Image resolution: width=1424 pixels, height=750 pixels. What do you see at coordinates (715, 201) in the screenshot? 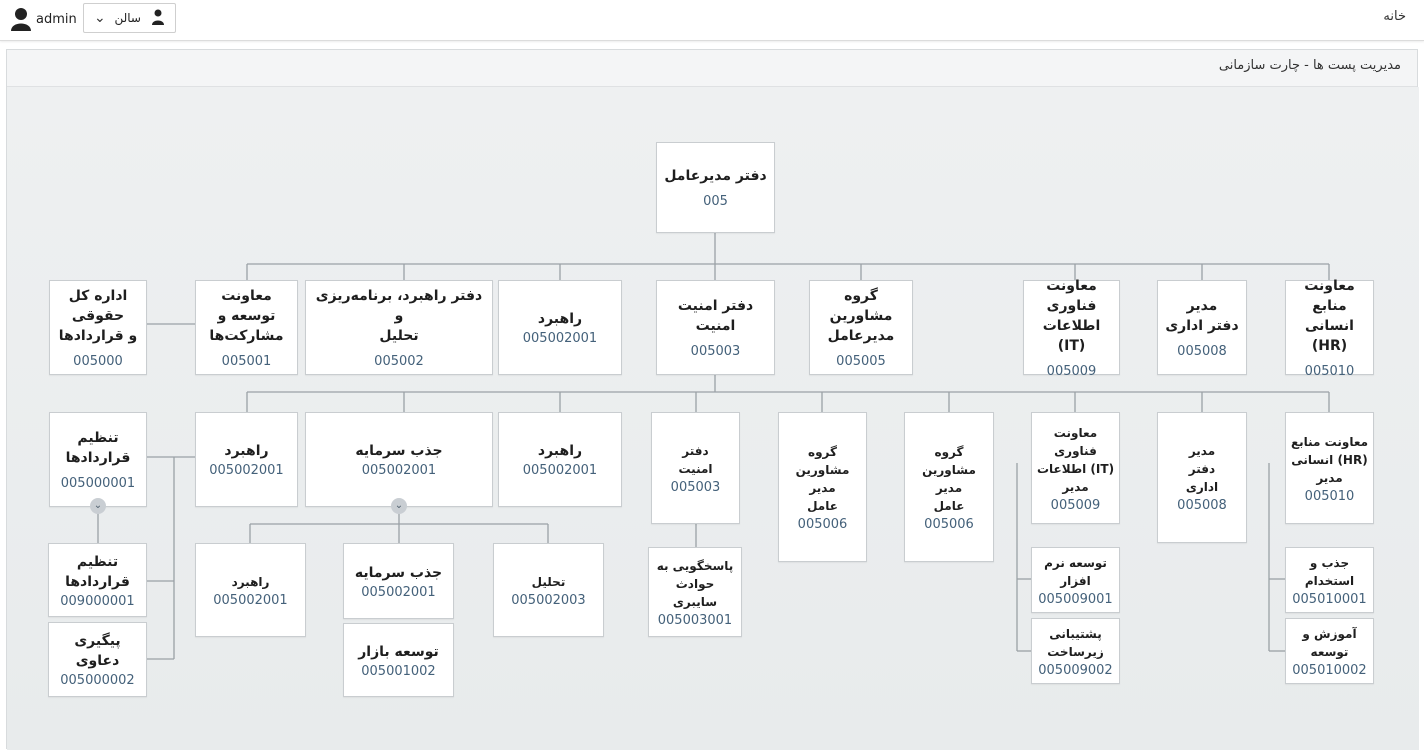
I see `node-code: 005` at bounding box center [715, 201].